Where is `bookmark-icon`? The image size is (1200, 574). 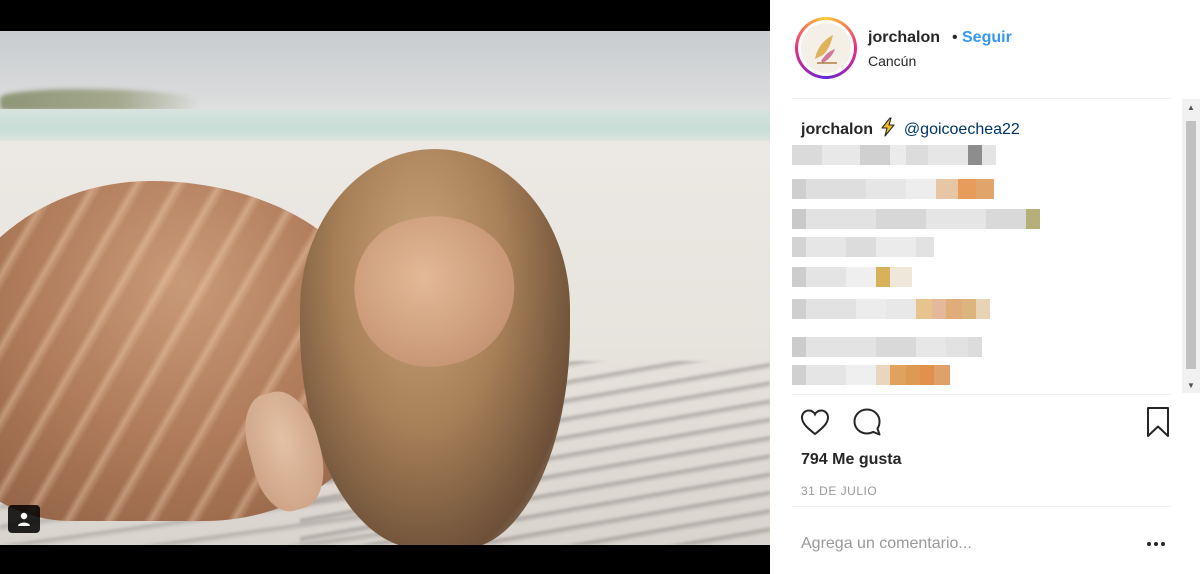 bookmark-icon is located at coordinates (1158, 422).